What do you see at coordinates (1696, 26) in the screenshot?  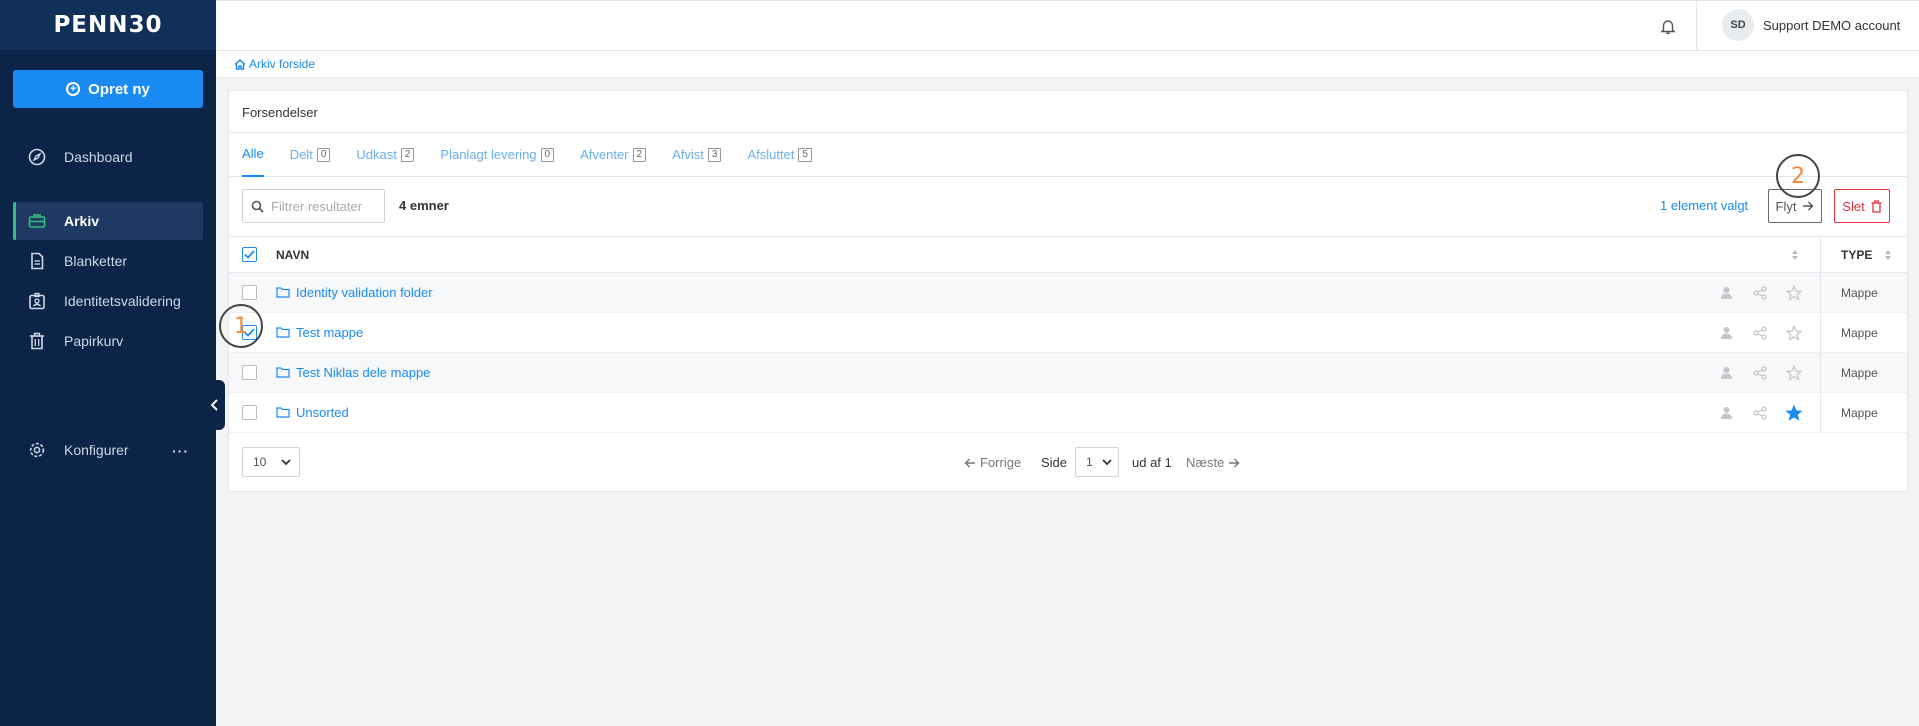 I see `divider` at bounding box center [1696, 26].